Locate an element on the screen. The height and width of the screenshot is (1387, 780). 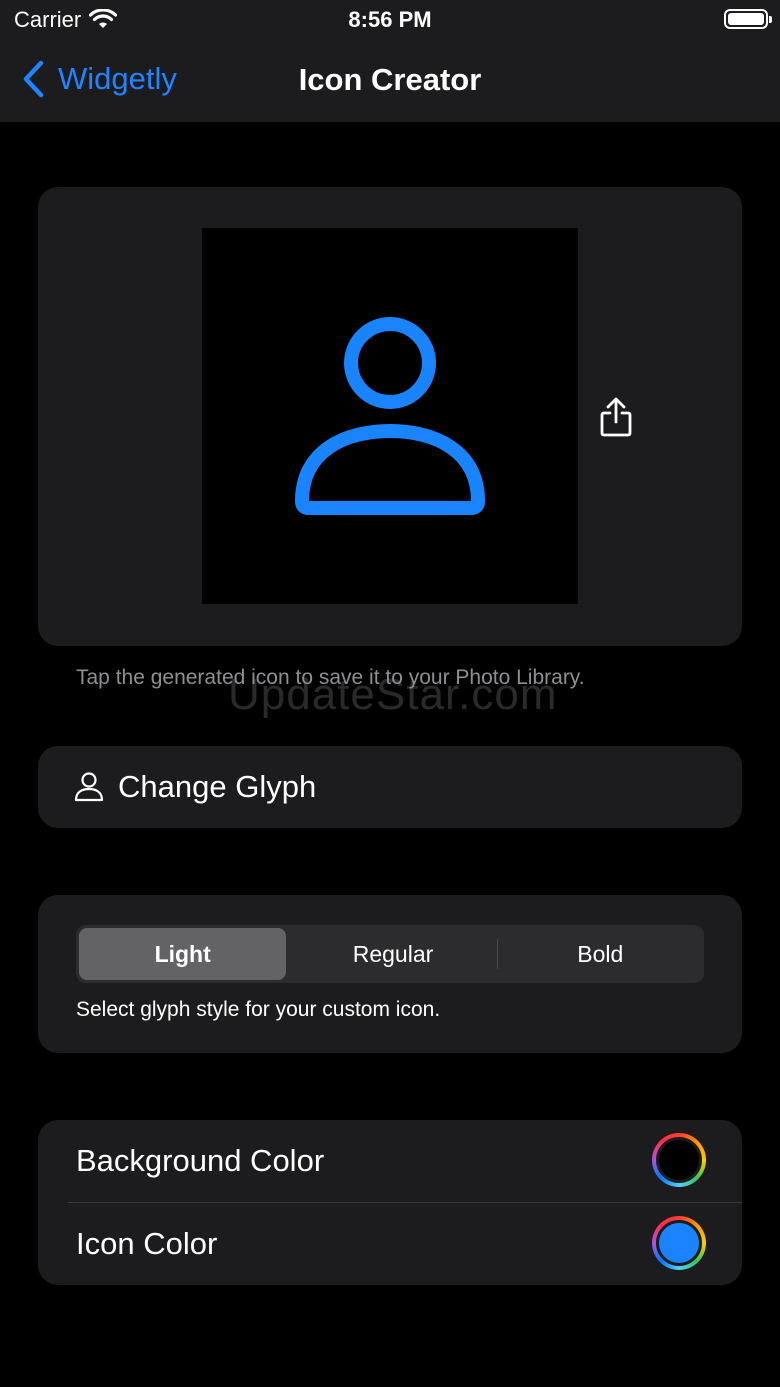
background-color-label: Background Color is located at coordinates (200, 1160).